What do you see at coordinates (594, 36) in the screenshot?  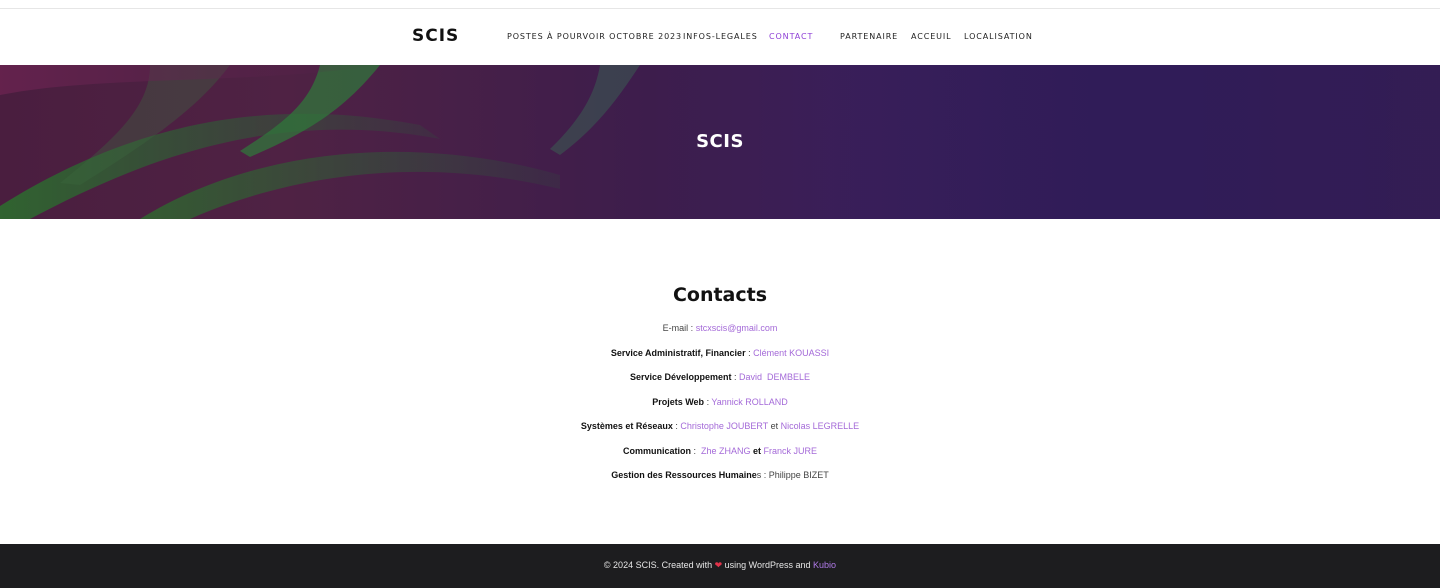 I see `nav-item-postes: POSTES À POURVOIR OCTOBRE 2023` at bounding box center [594, 36].